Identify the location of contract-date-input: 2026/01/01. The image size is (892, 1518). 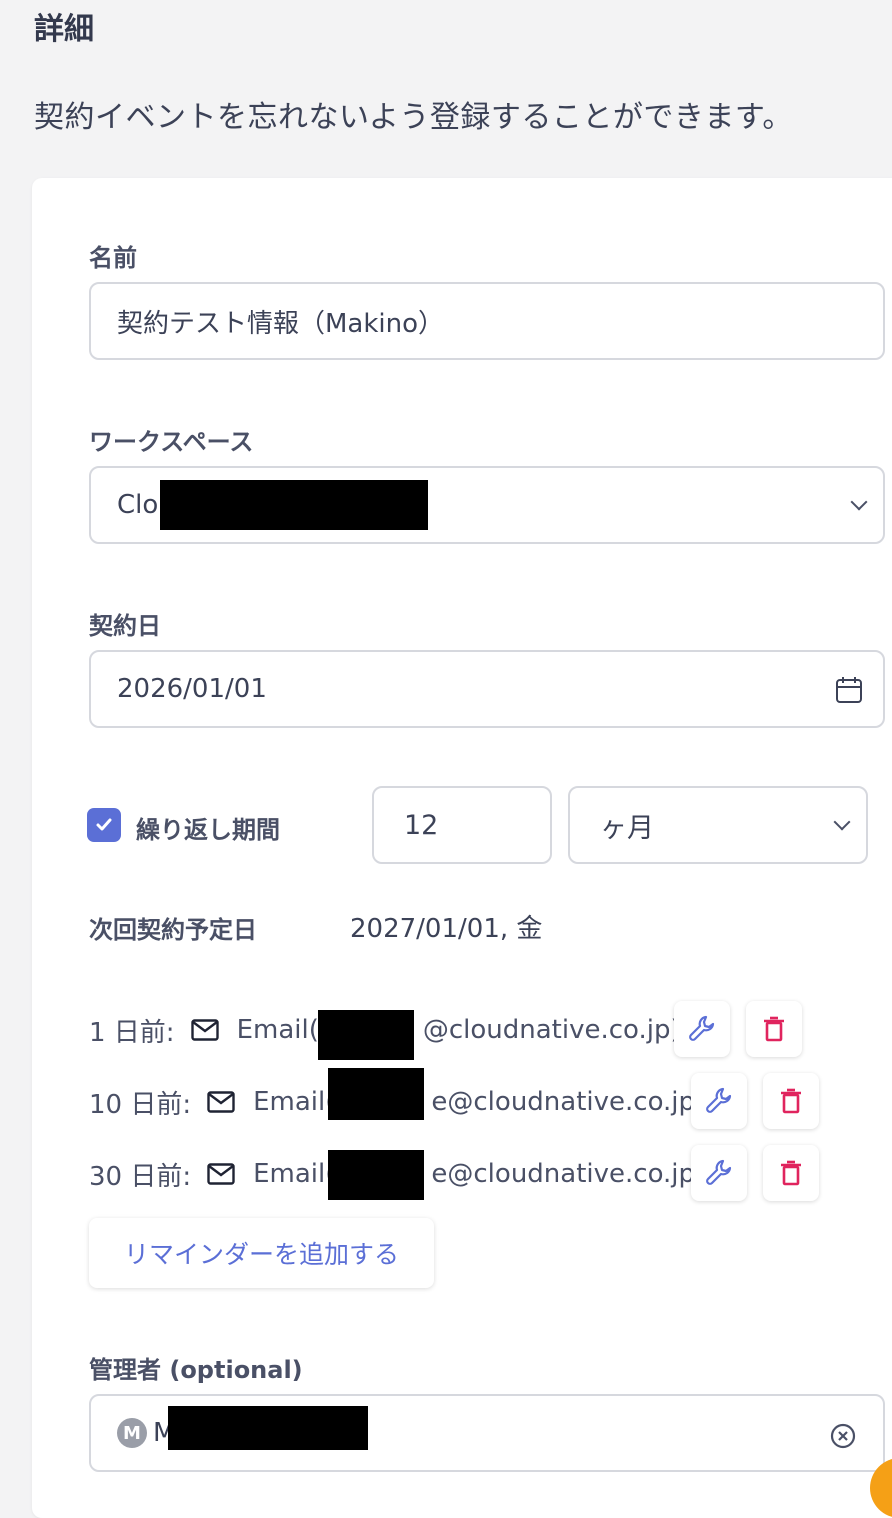
(487, 689).